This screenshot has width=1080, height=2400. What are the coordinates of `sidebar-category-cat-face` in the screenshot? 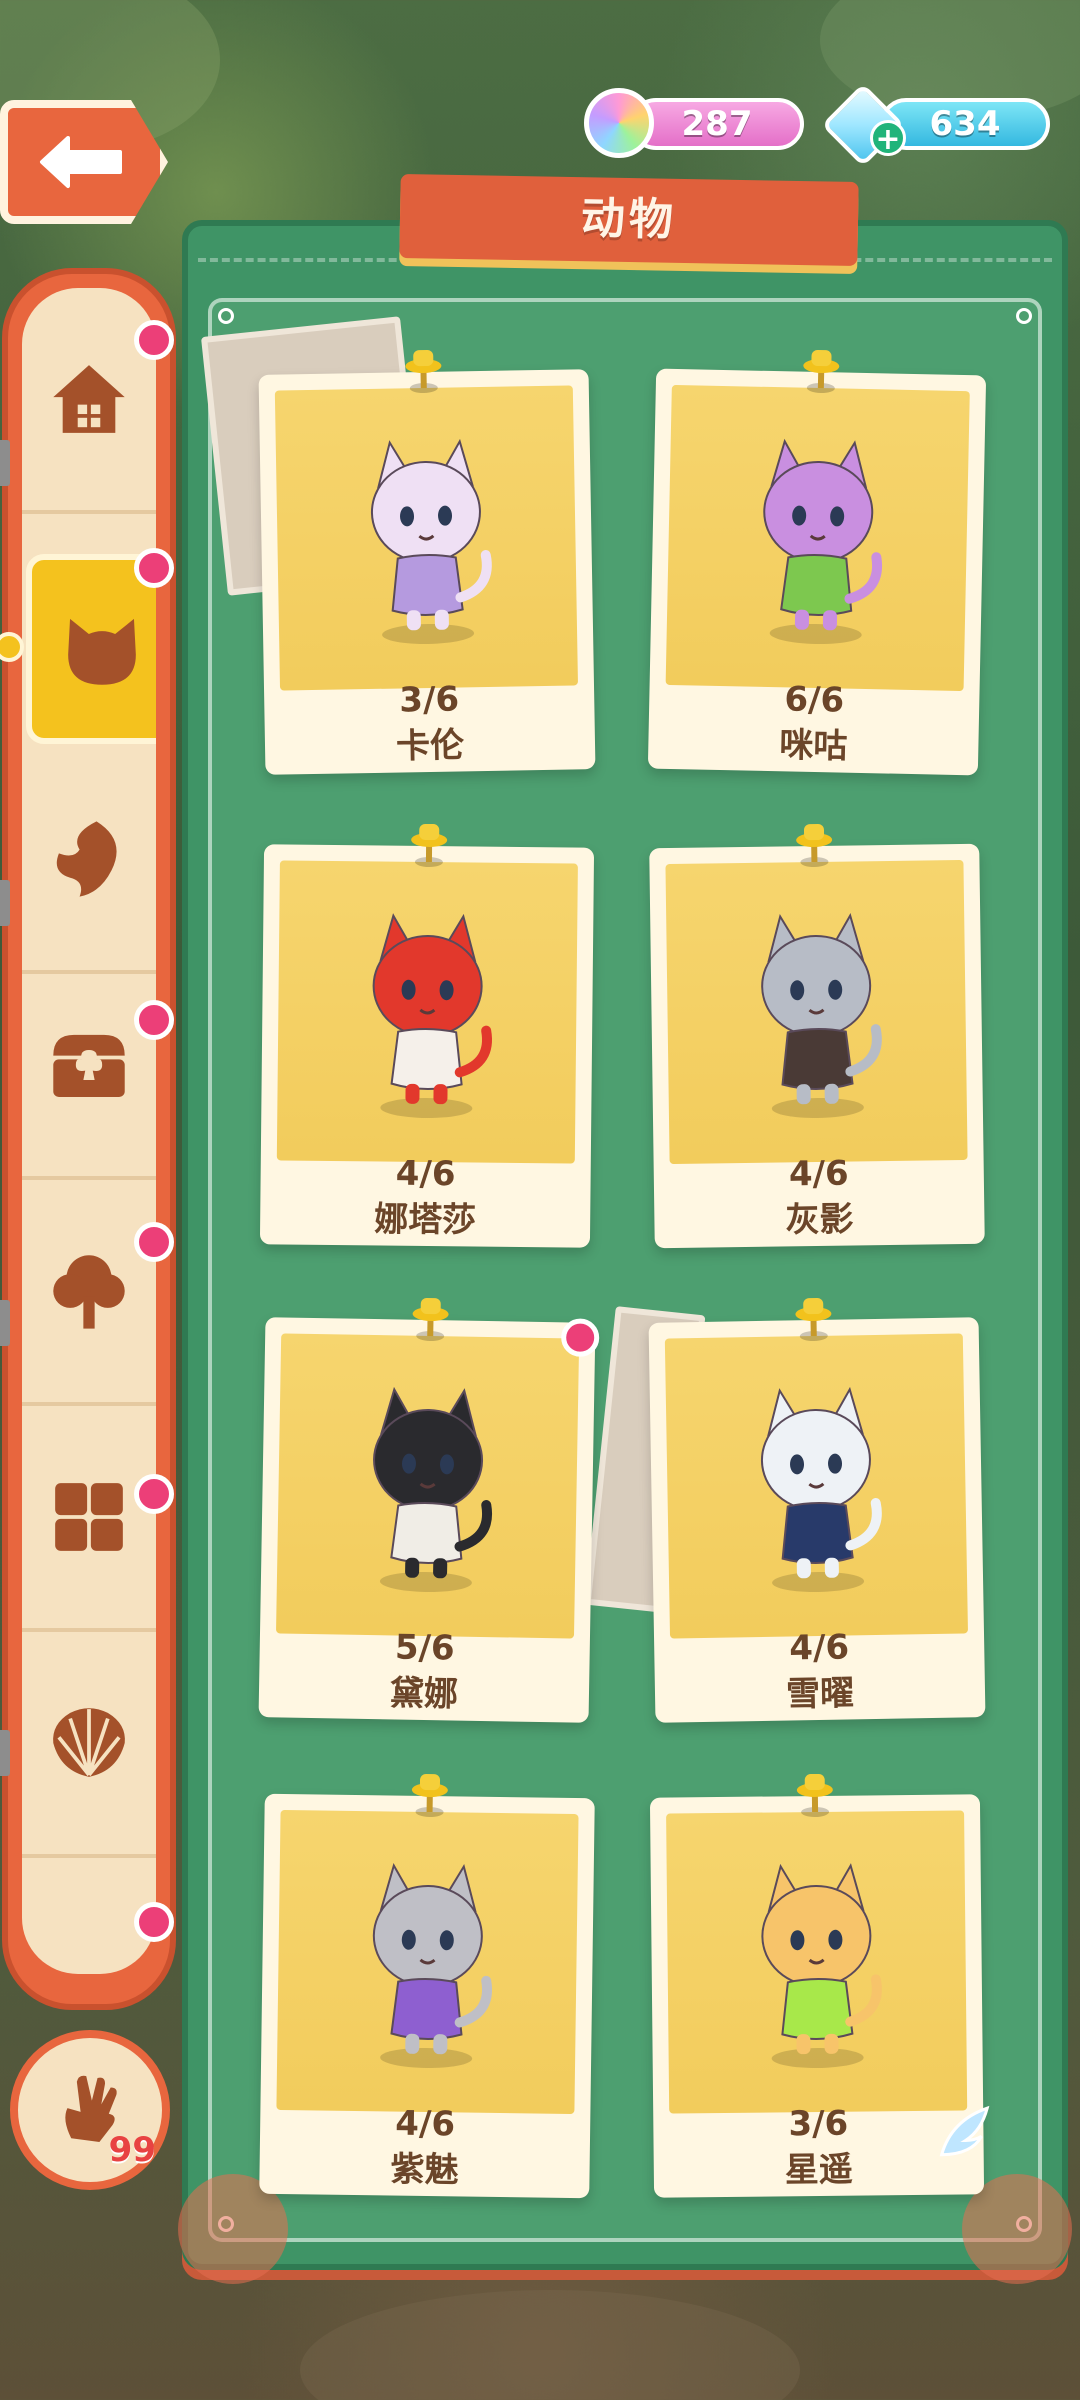 It's located at (91, 649).